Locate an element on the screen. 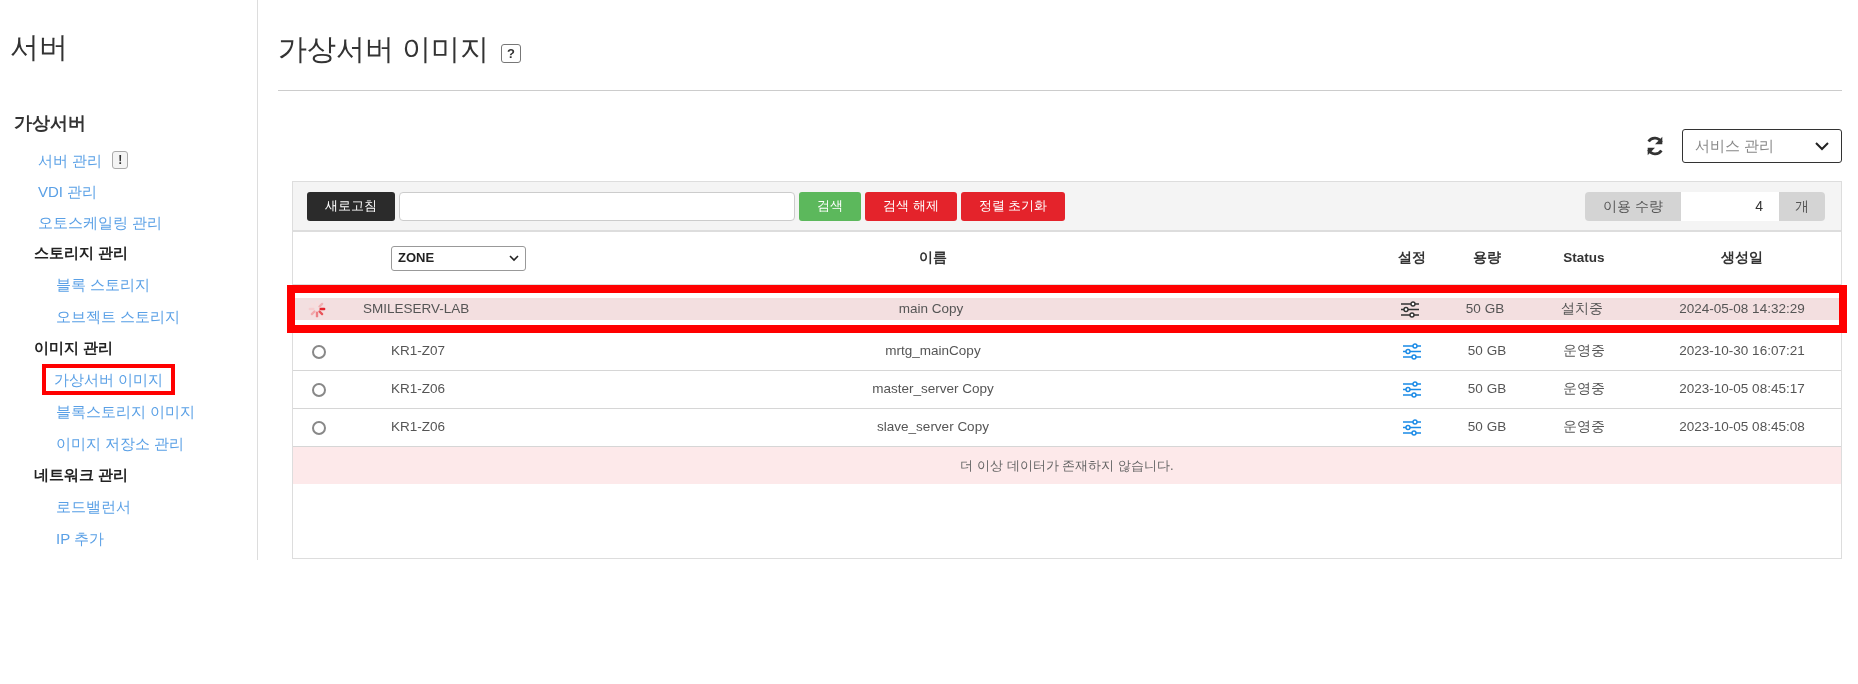  sidebar-link: 가상서버 이미지 is located at coordinates (109, 379).